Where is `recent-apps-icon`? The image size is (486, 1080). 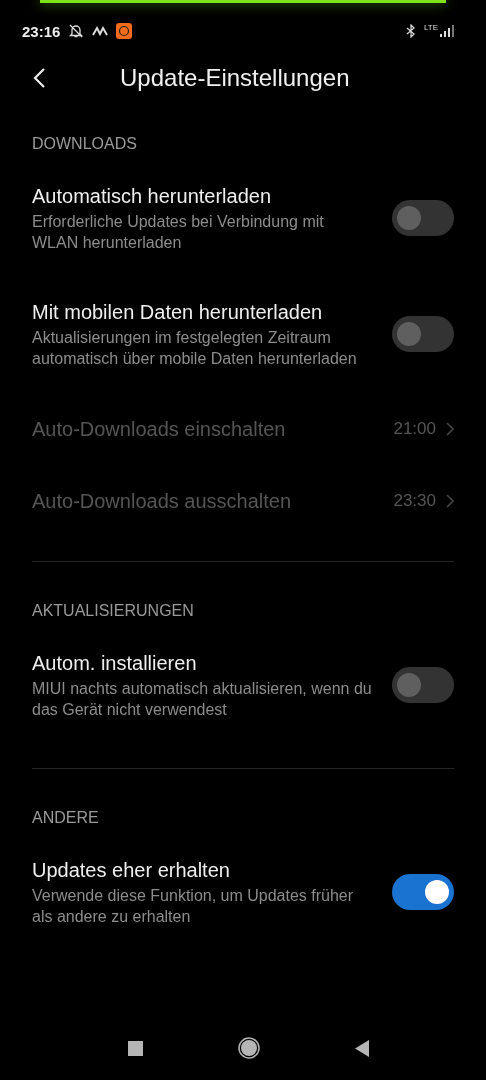 recent-apps-icon is located at coordinates (135, 1048).